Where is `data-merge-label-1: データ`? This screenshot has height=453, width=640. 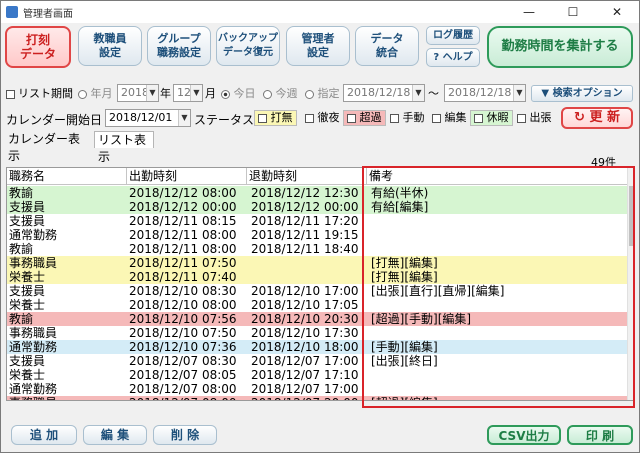
data-merge-label-1: データ is located at coordinates (387, 38).